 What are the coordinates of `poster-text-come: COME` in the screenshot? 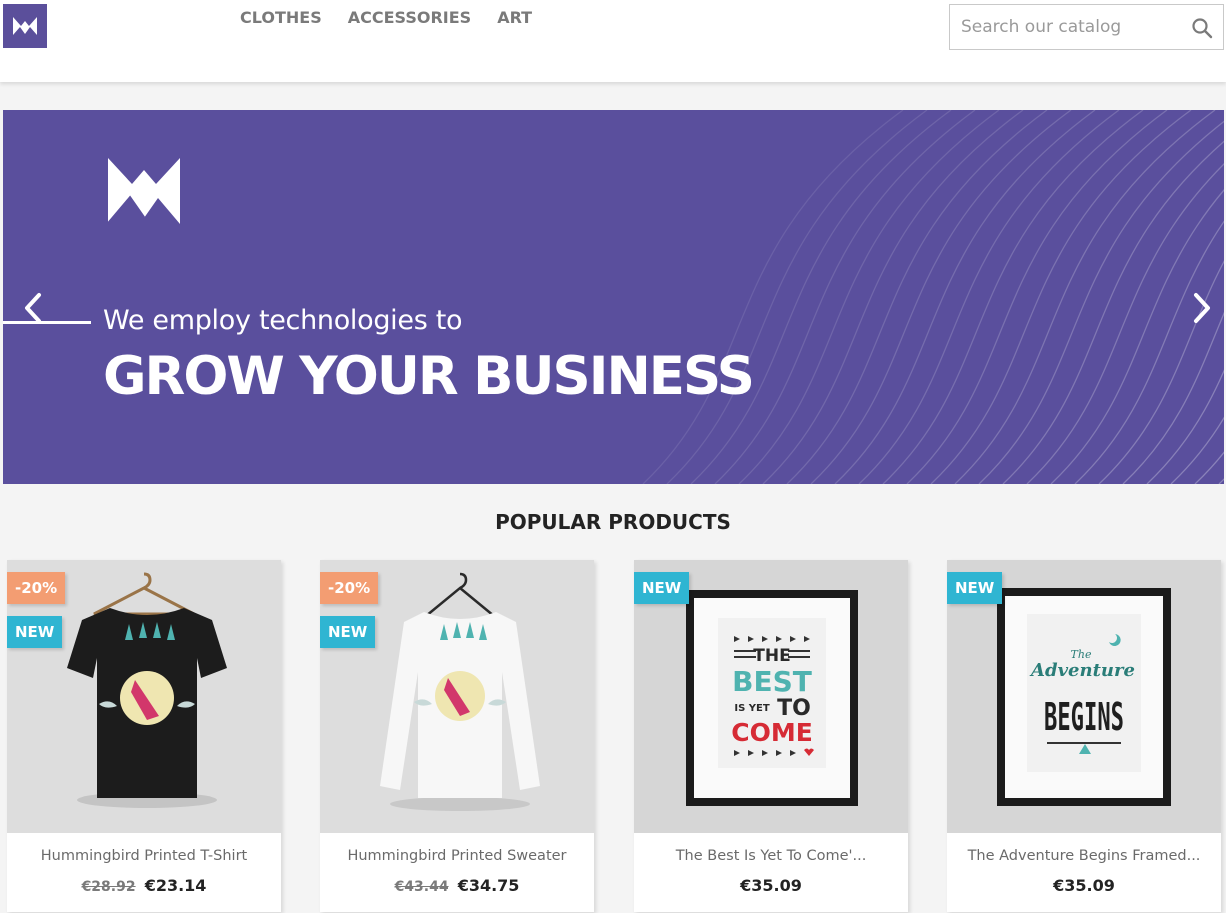 It's located at (772, 732).